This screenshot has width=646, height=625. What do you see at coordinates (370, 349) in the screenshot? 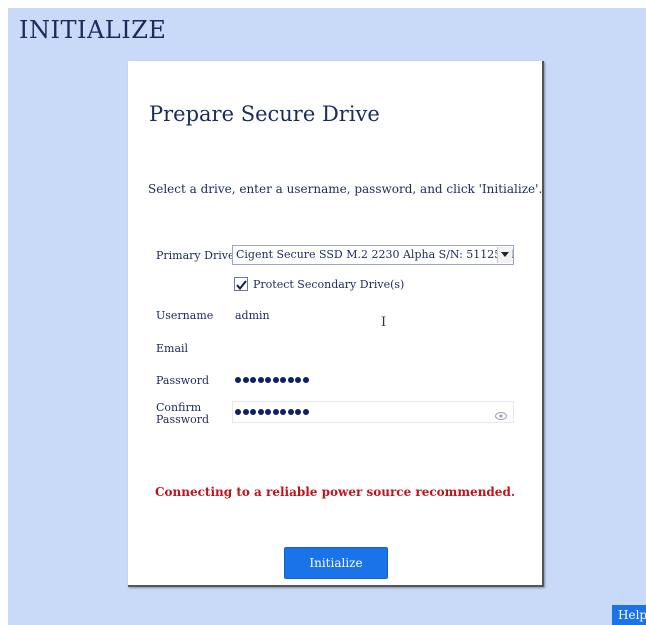
I see `email-field` at bounding box center [370, 349].